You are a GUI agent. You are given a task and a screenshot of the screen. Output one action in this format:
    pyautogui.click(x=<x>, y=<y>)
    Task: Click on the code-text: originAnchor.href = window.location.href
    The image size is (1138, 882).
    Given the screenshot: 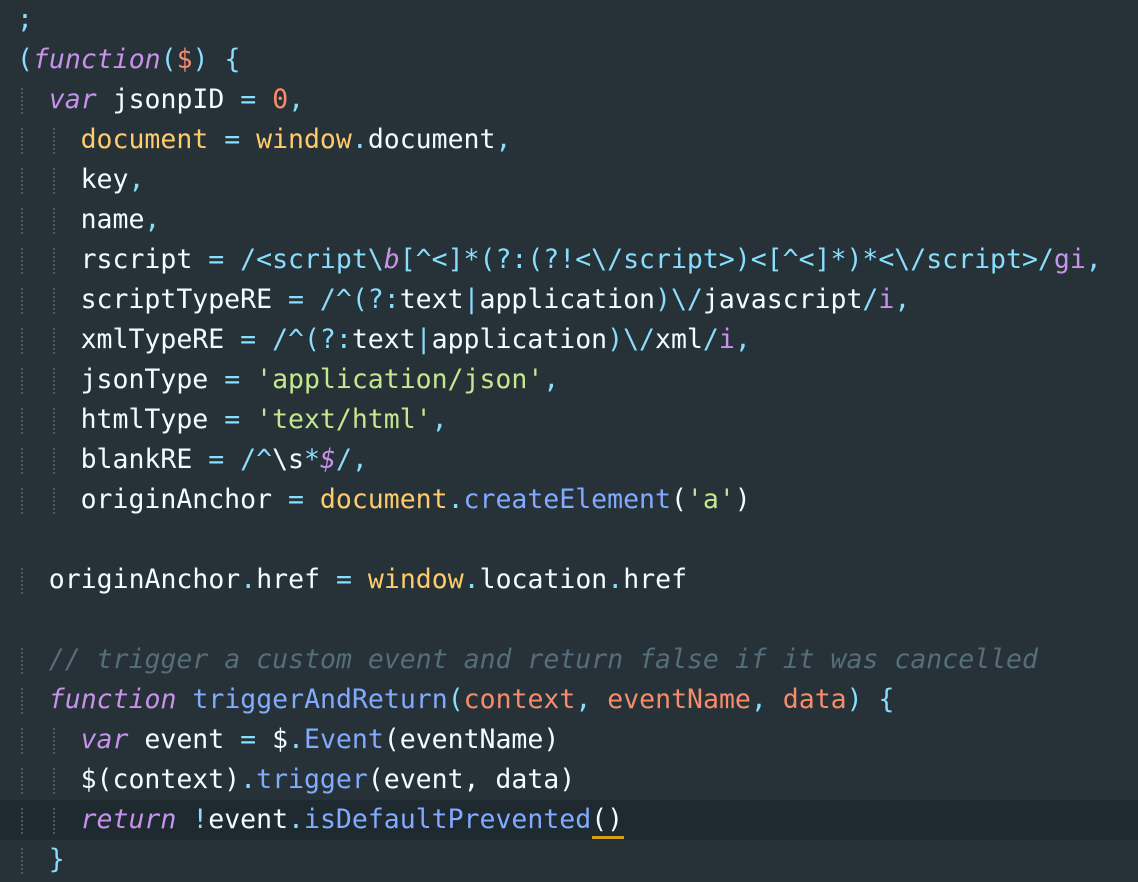 What is the action you would take?
    pyautogui.click(x=368, y=580)
    